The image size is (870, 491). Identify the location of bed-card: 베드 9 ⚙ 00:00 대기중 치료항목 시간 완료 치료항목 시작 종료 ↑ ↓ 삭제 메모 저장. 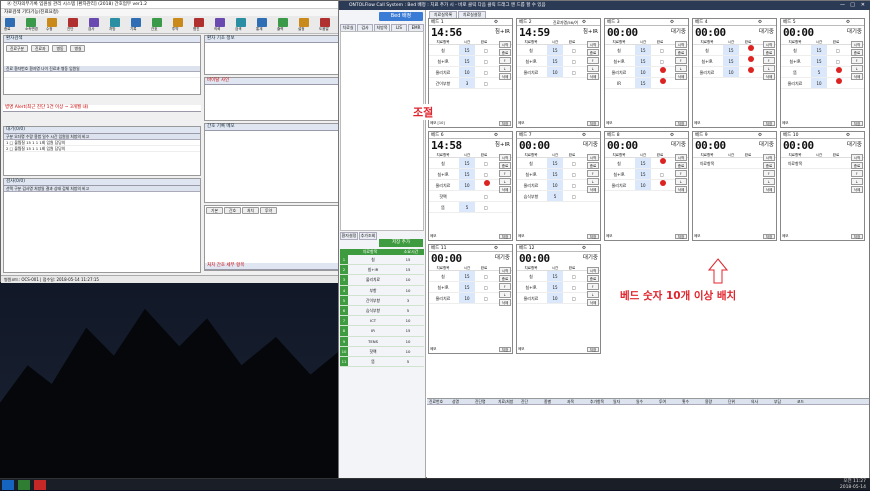
(734, 186).